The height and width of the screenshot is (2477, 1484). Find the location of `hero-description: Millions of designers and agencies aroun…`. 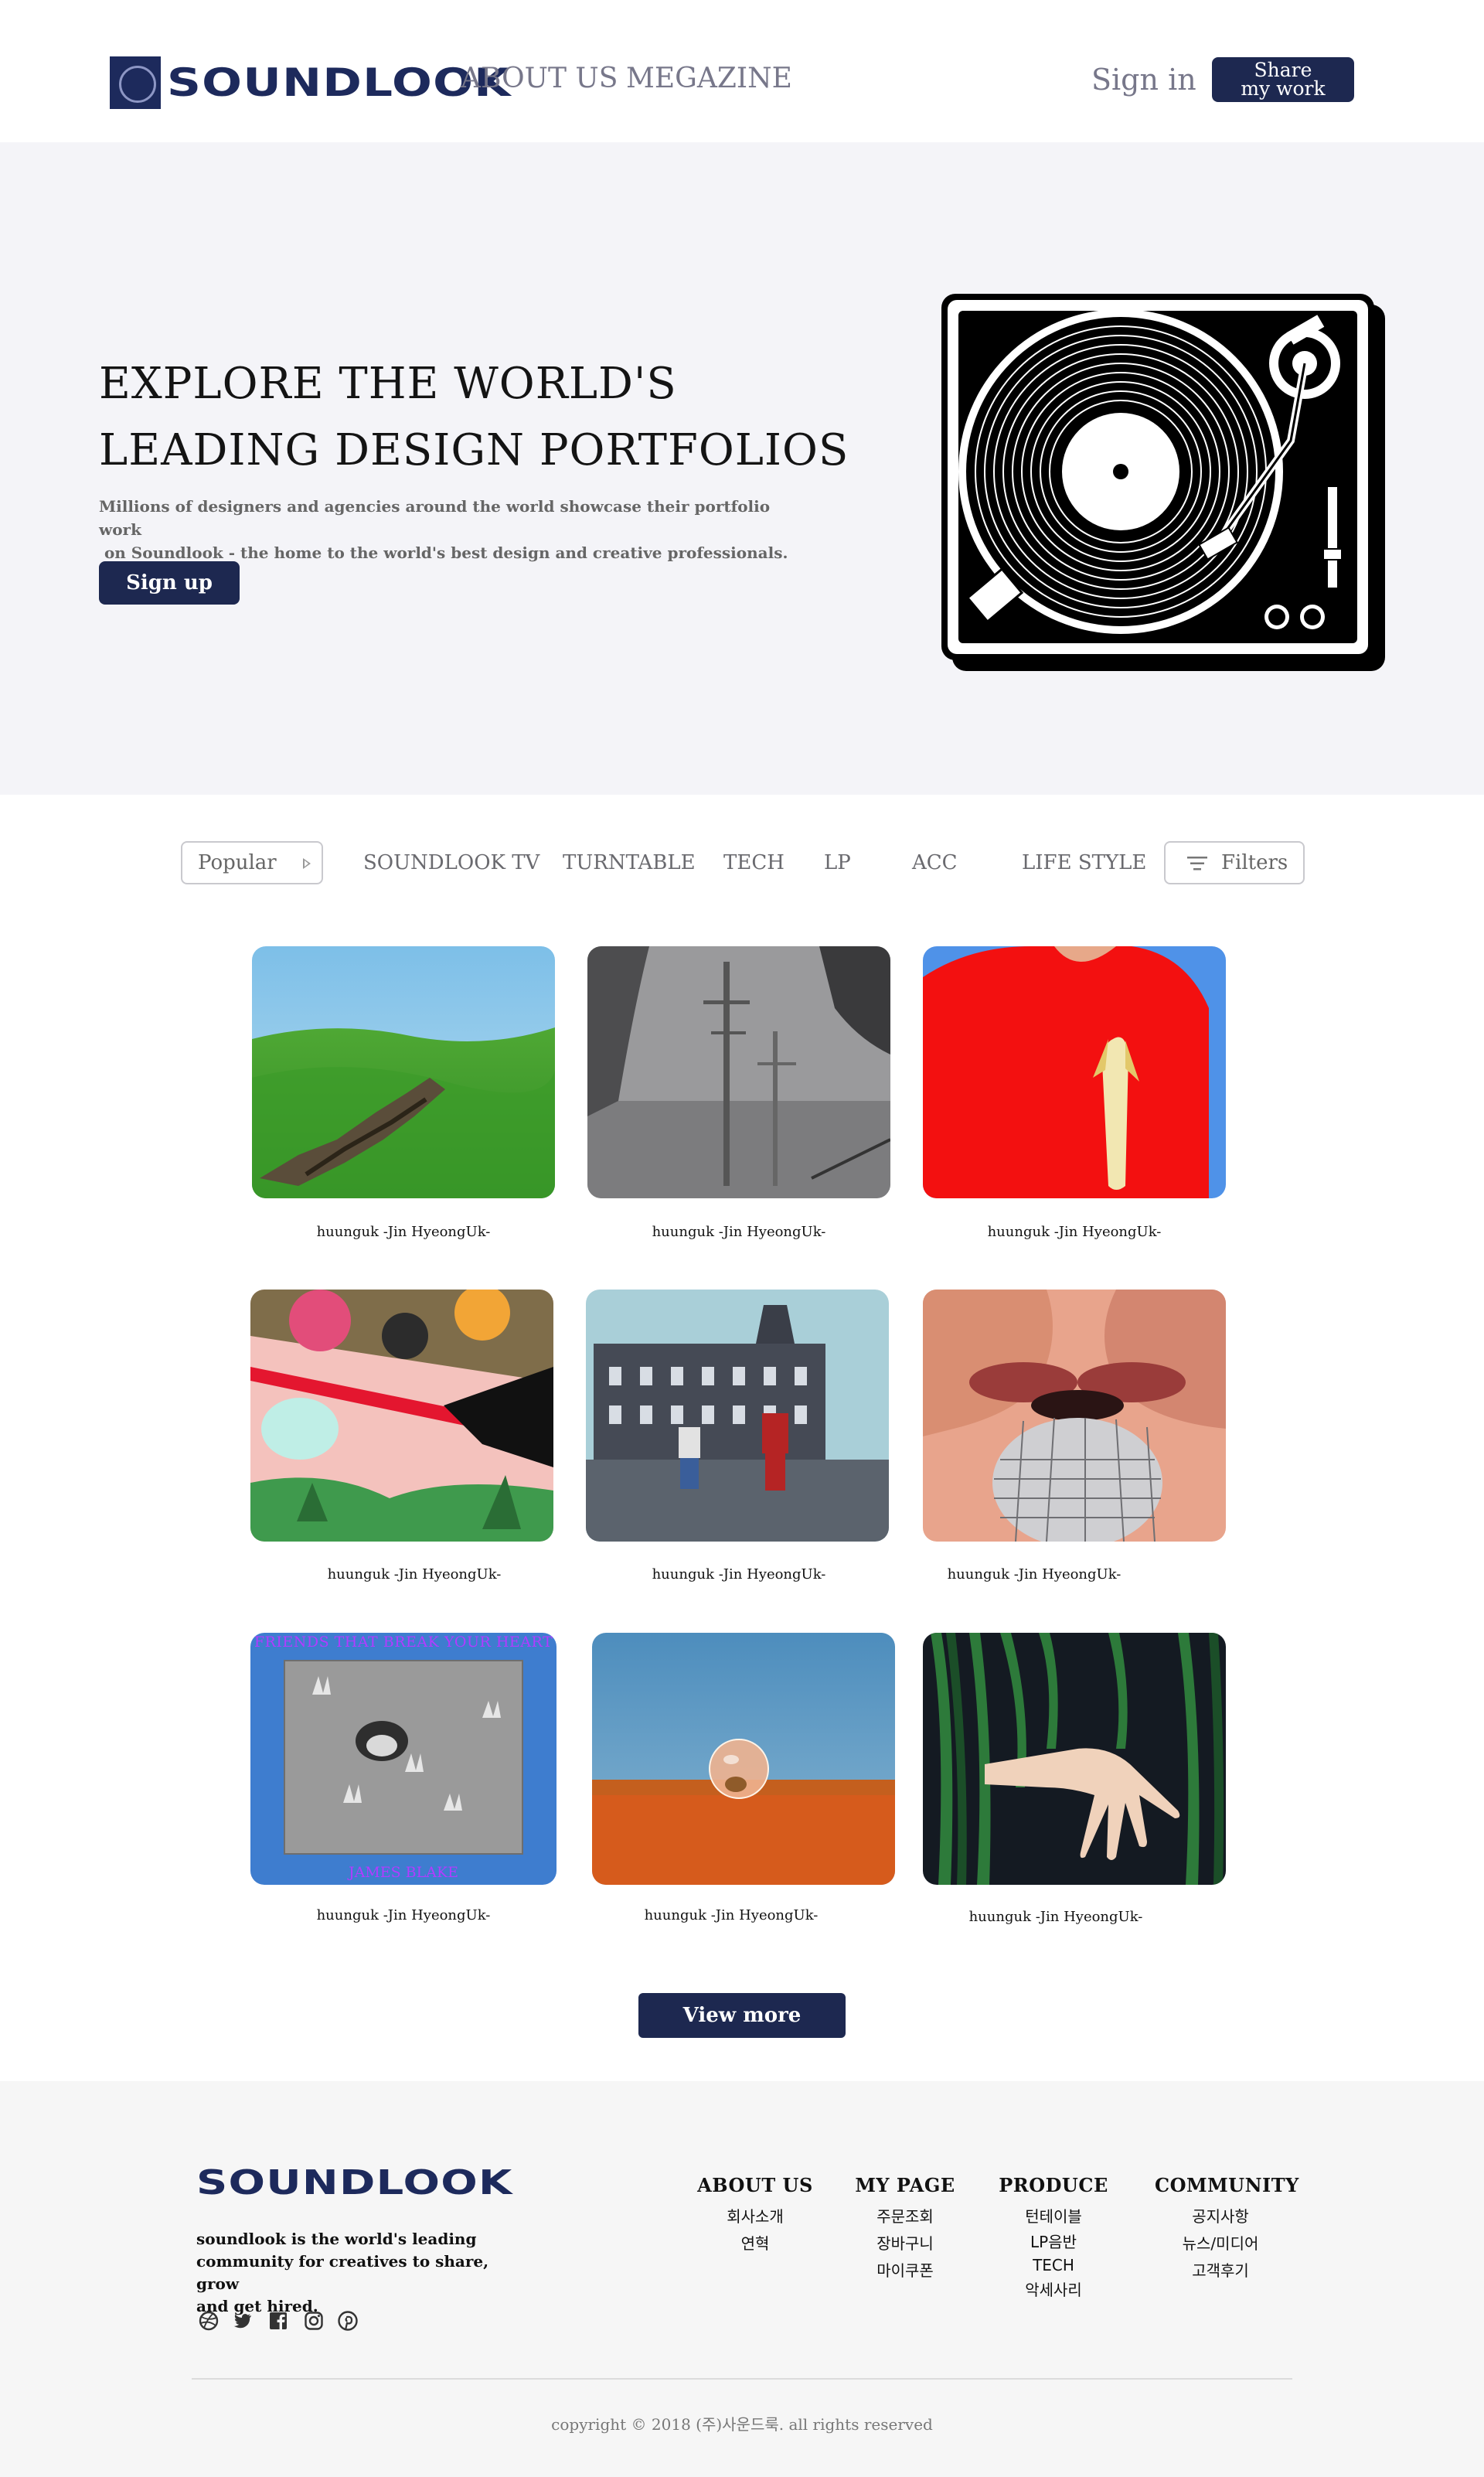

hero-description: Millions of designers and agencies aroun… is located at coordinates (454, 529).